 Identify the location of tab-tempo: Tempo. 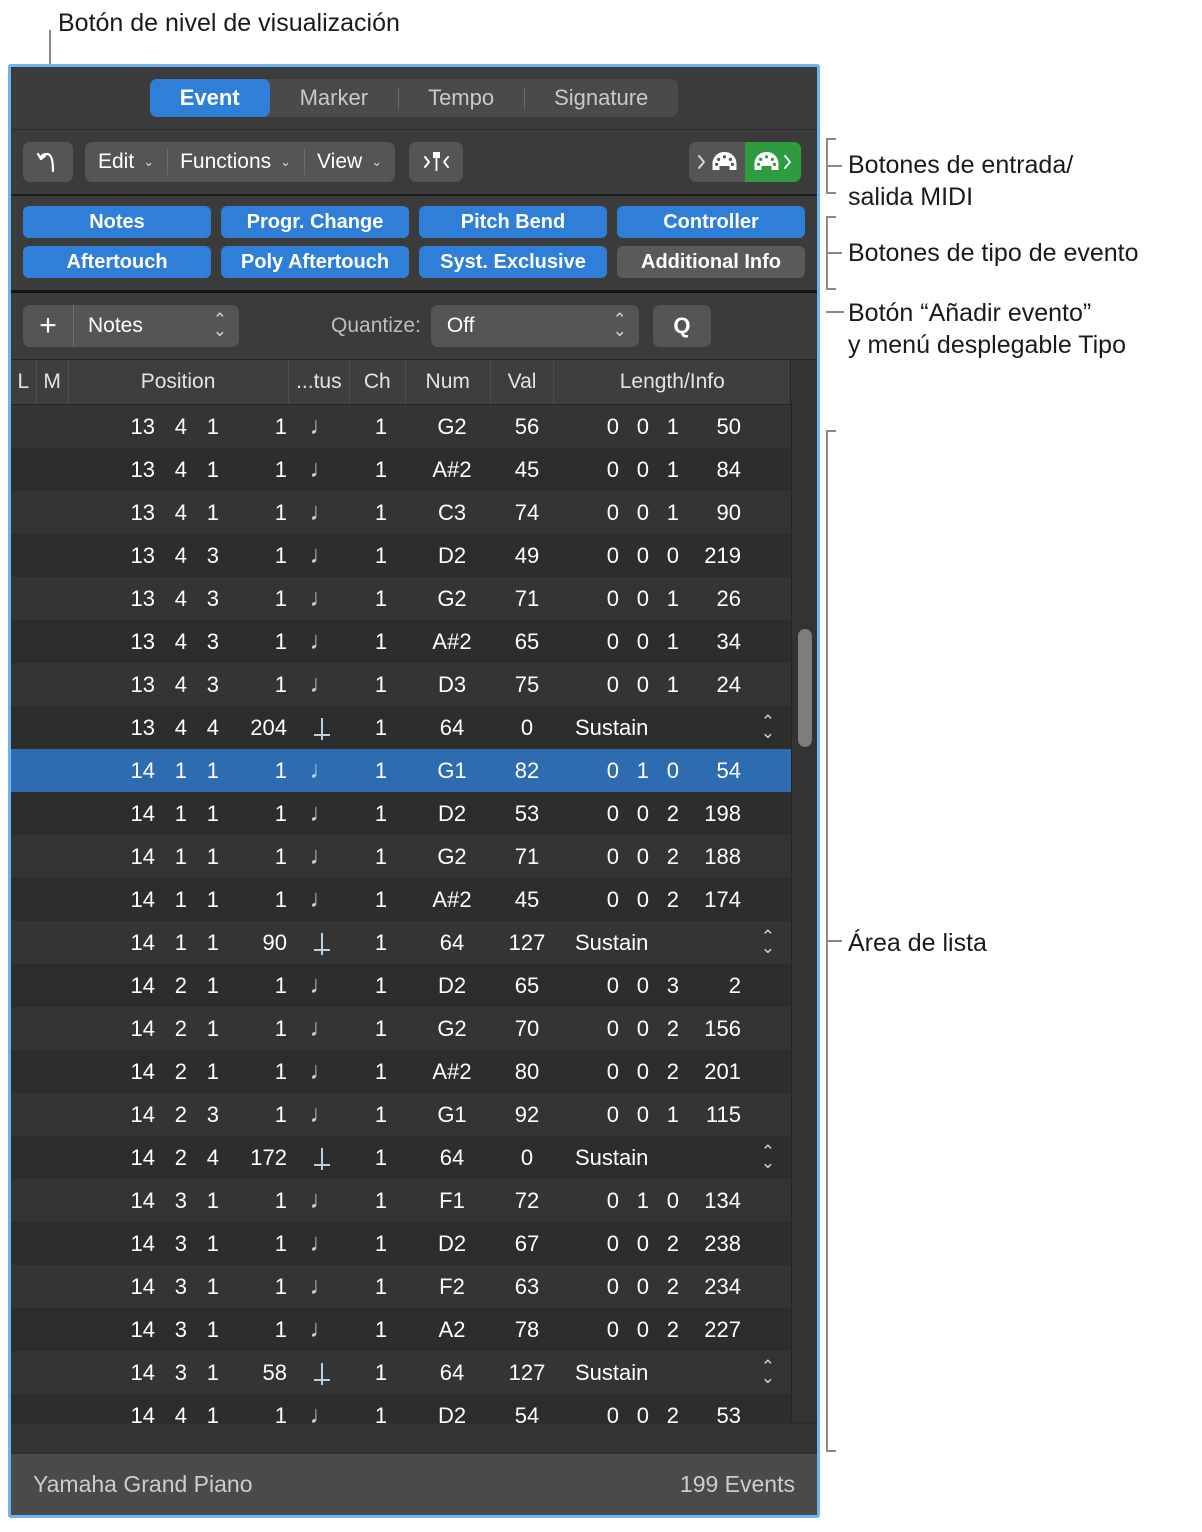
(461, 98).